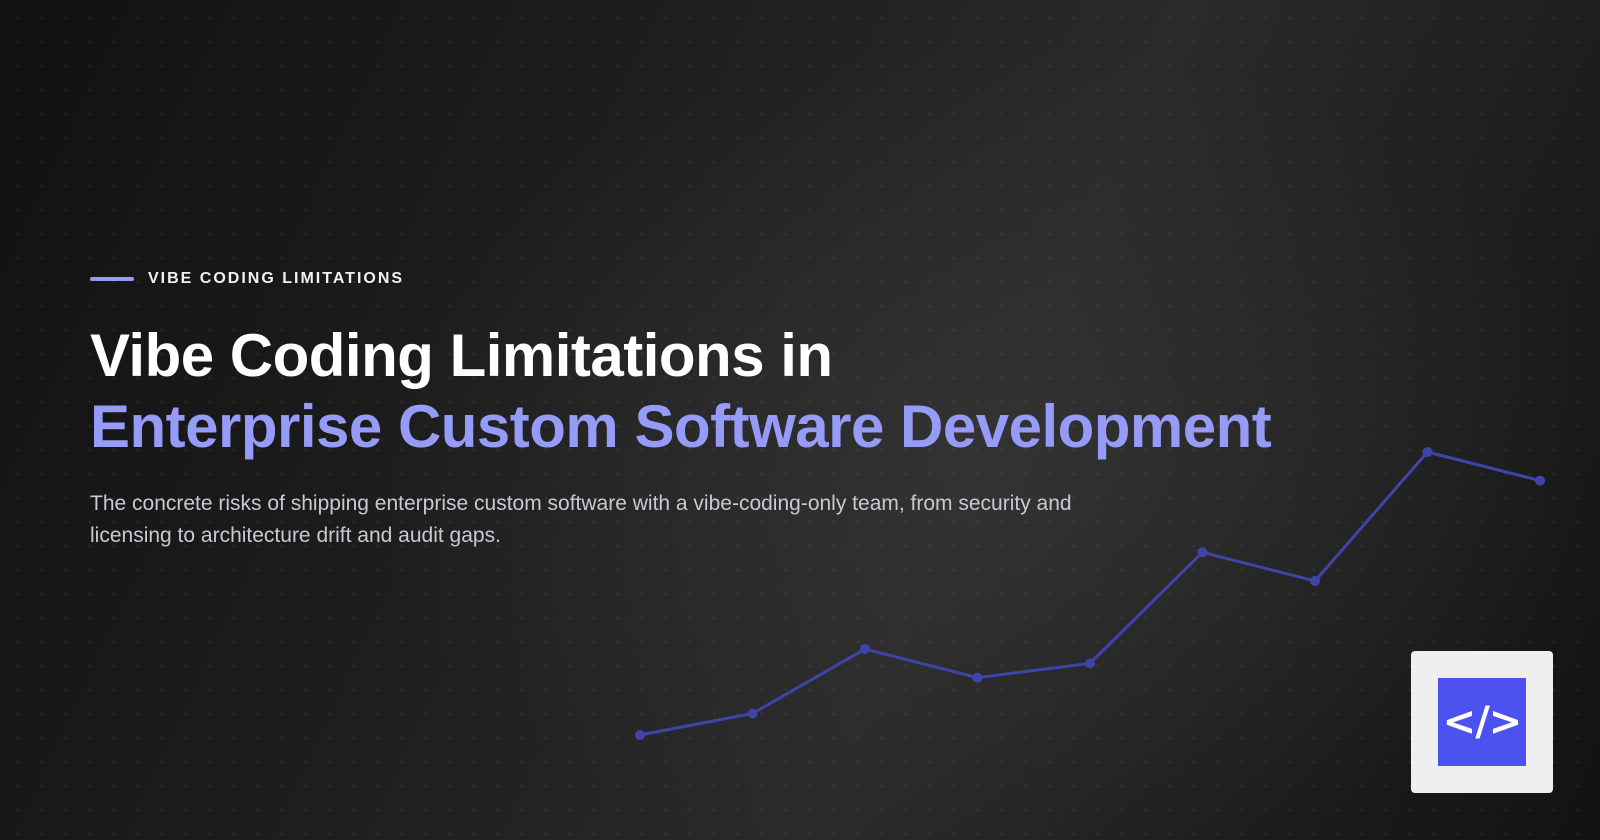 The width and height of the screenshot is (1600, 840). I want to click on eyebrow-label: VIBE CODING LIMITATIONS, so click(276, 278).